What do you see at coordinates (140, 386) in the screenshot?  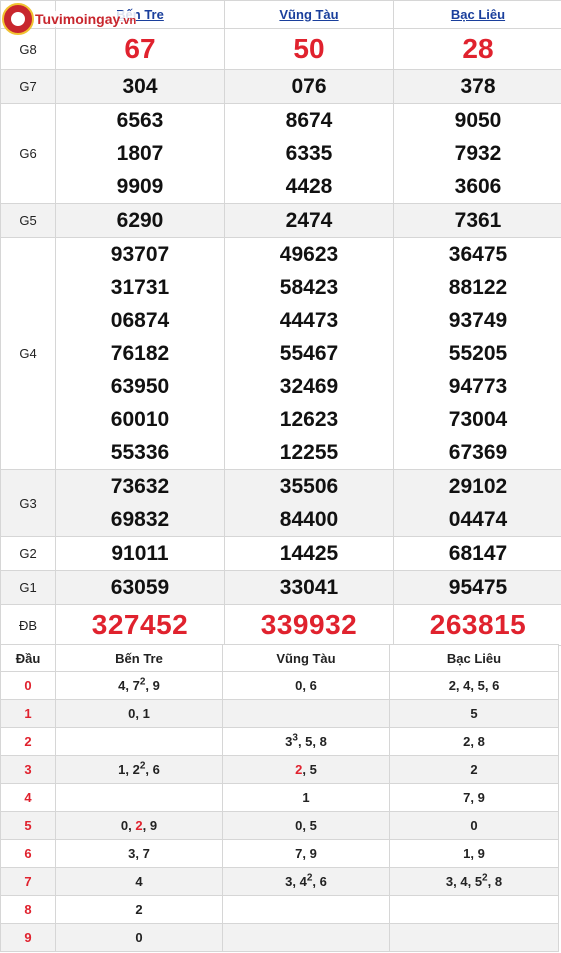 I see `prize-value: 63950` at bounding box center [140, 386].